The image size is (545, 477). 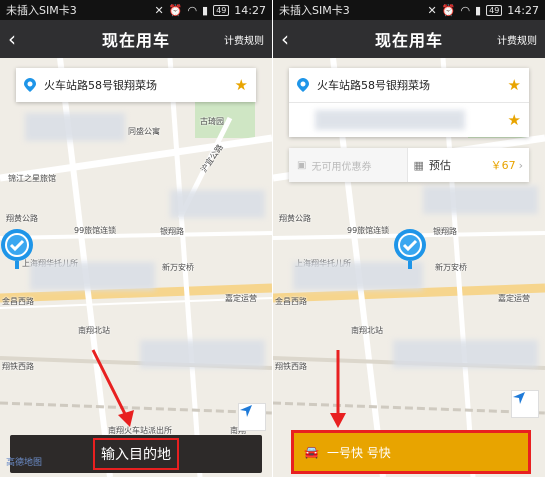 I want to click on express-label: 一号快 号快, so click(x=358, y=452).